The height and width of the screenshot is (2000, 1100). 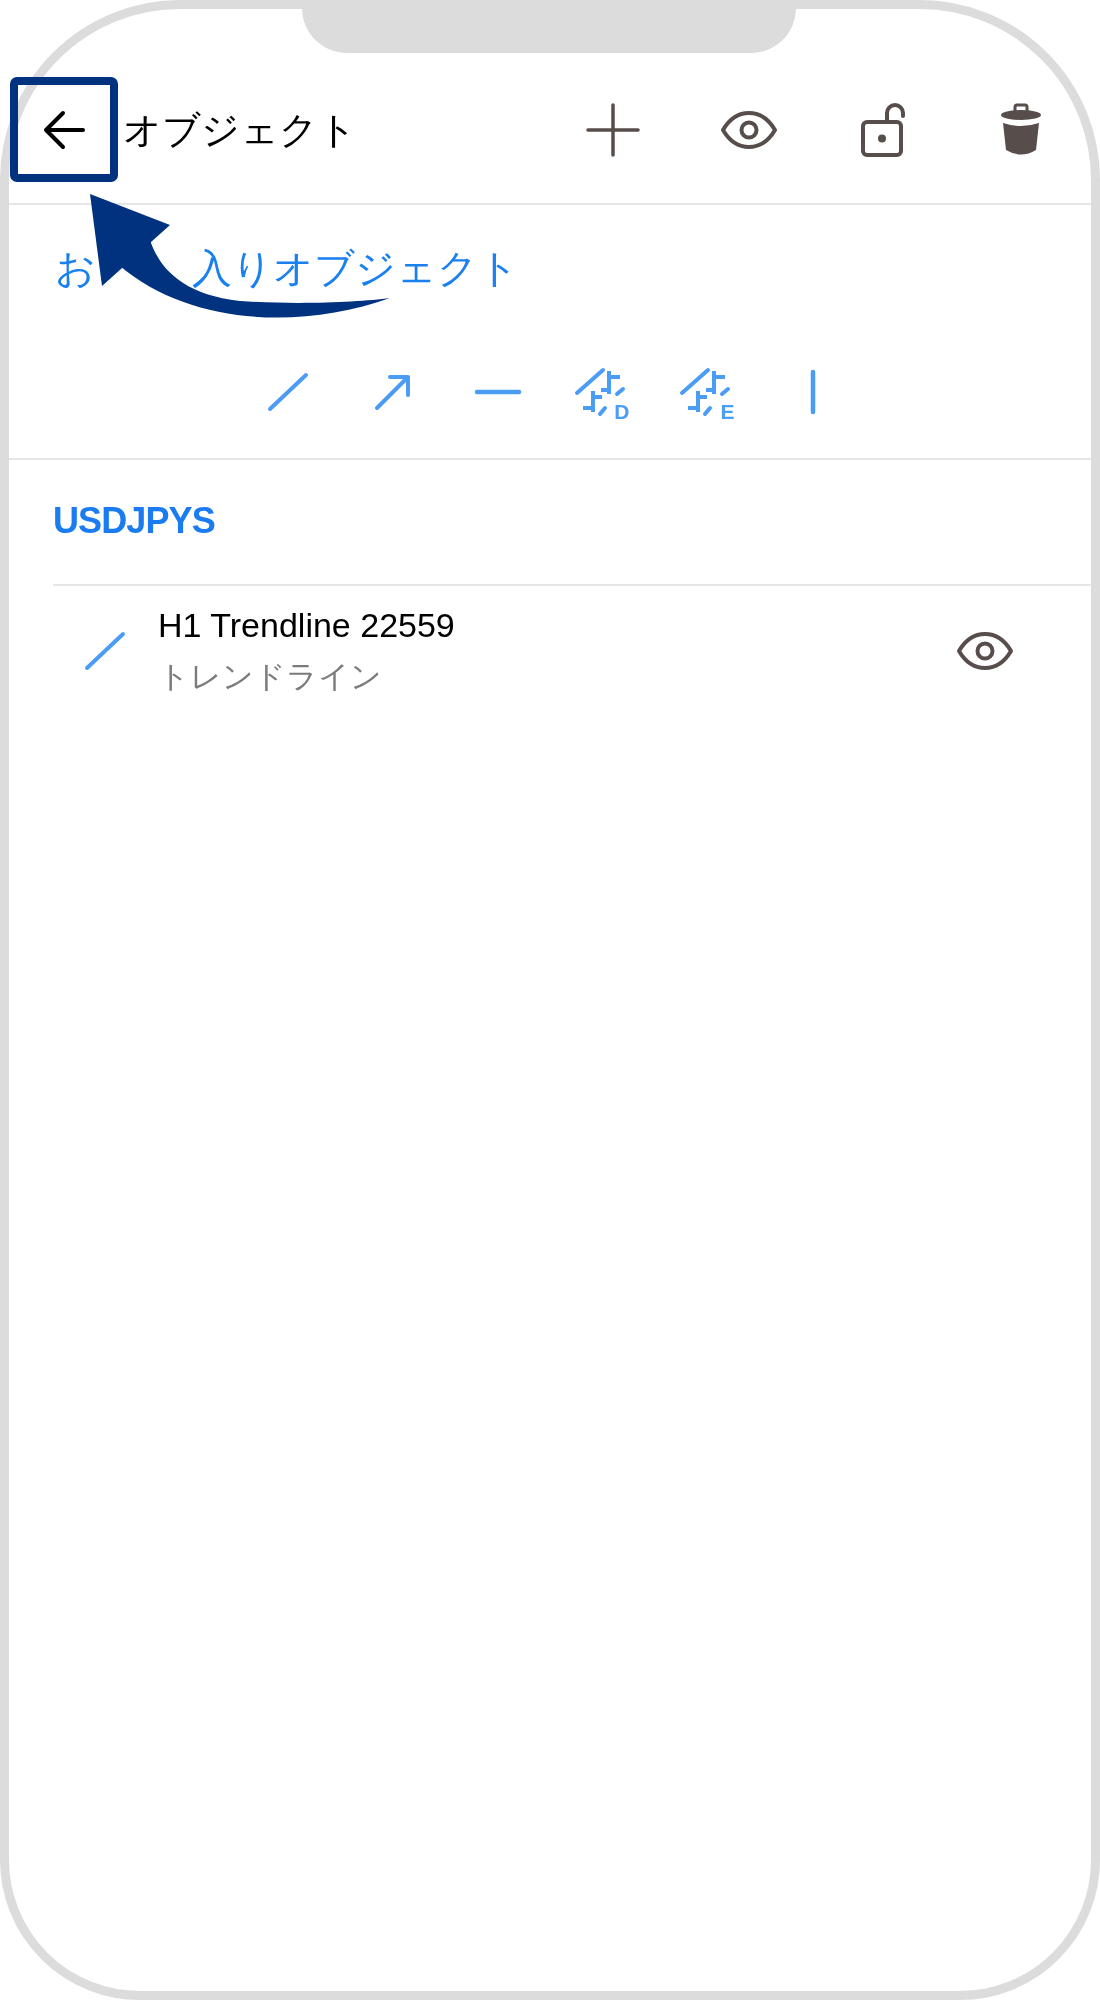 I want to click on vertical-line-icon, so click(x=812, y=392).